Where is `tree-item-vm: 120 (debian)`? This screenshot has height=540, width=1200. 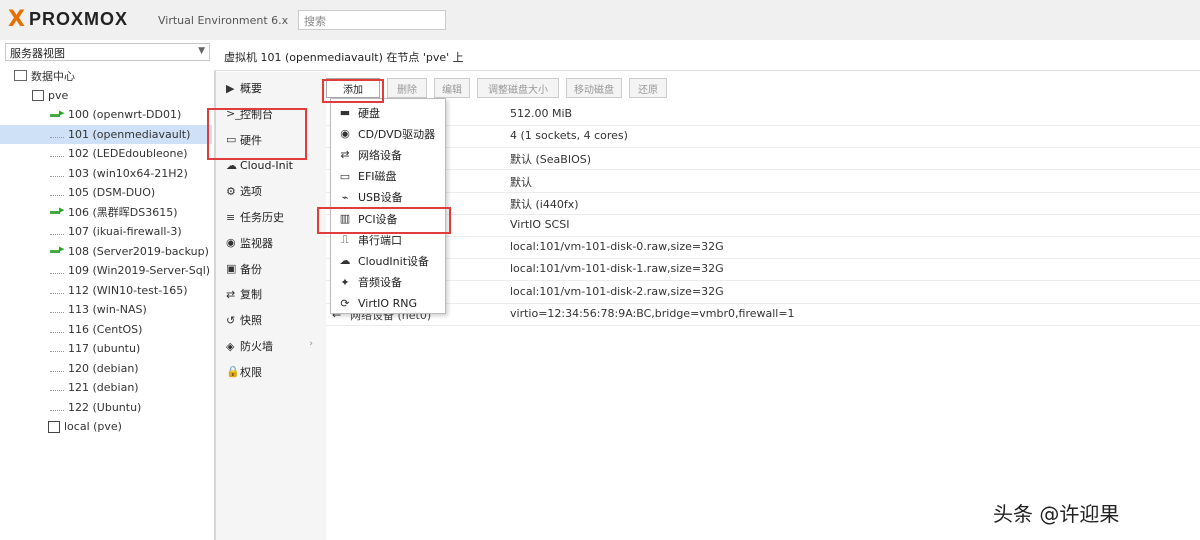
tree-item-vm: 120 (debian) is located at coordinates (106, 368).